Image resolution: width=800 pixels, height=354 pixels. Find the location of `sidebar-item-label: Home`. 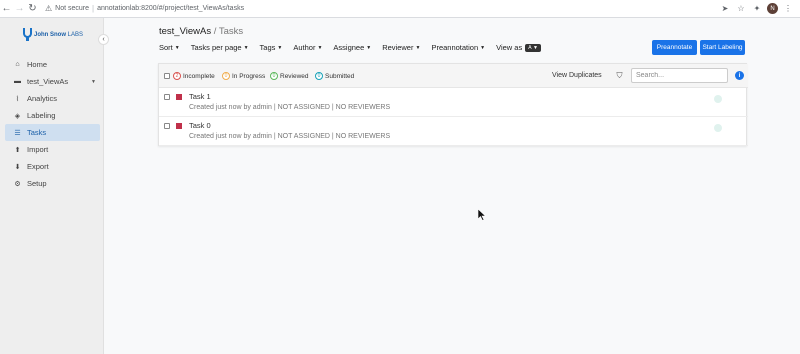

sidebar-item-label: Home is located at coordinates (37, 64).